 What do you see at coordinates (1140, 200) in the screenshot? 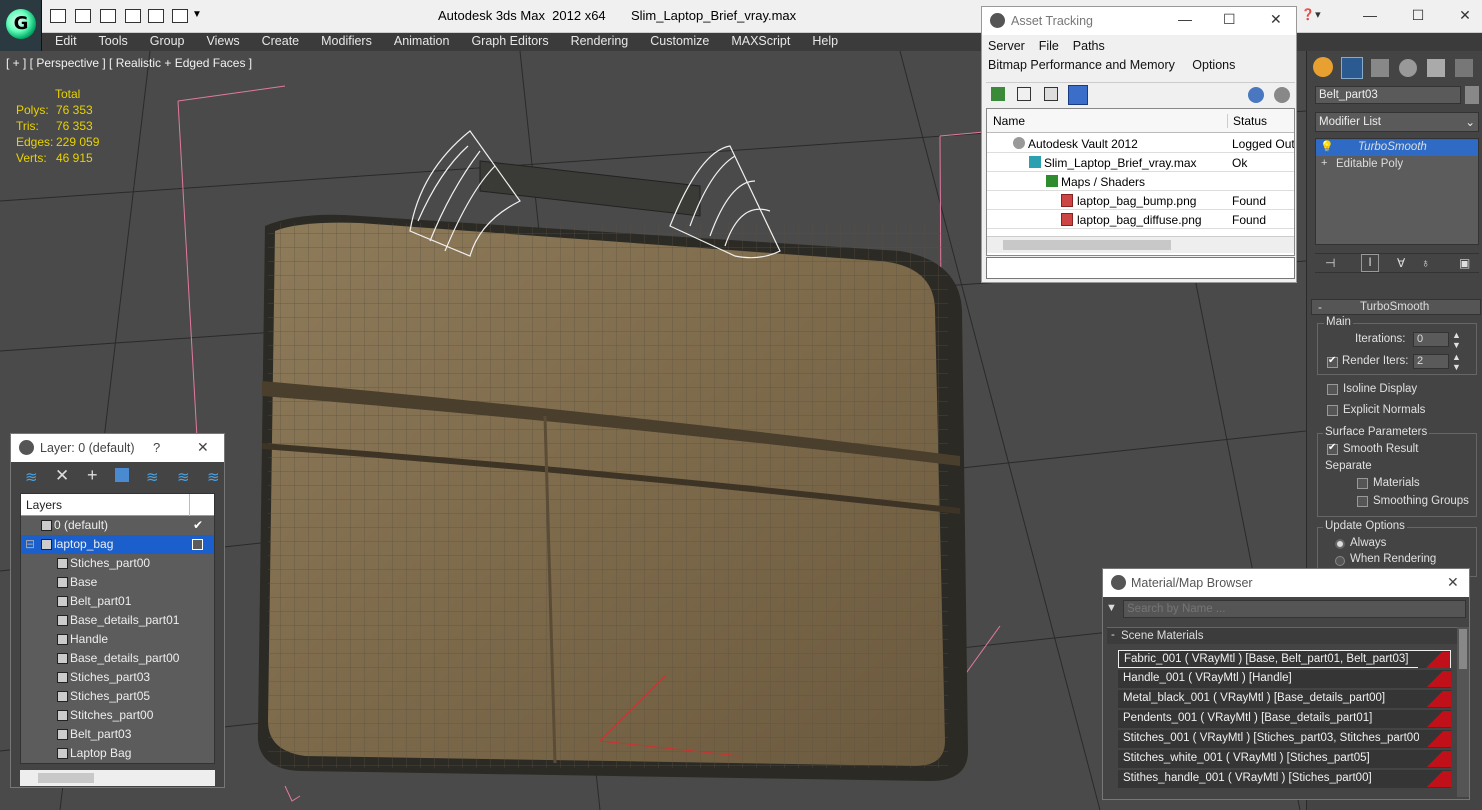
I see `table-row: laptop_bag_bump.png Found` at bounding box center [1140, 200].